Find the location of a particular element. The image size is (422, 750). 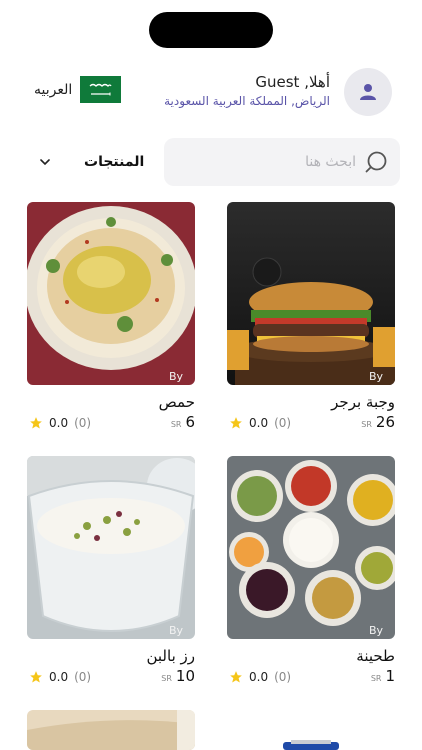

search-row: المنتجات is located at coordinates (211, 162).